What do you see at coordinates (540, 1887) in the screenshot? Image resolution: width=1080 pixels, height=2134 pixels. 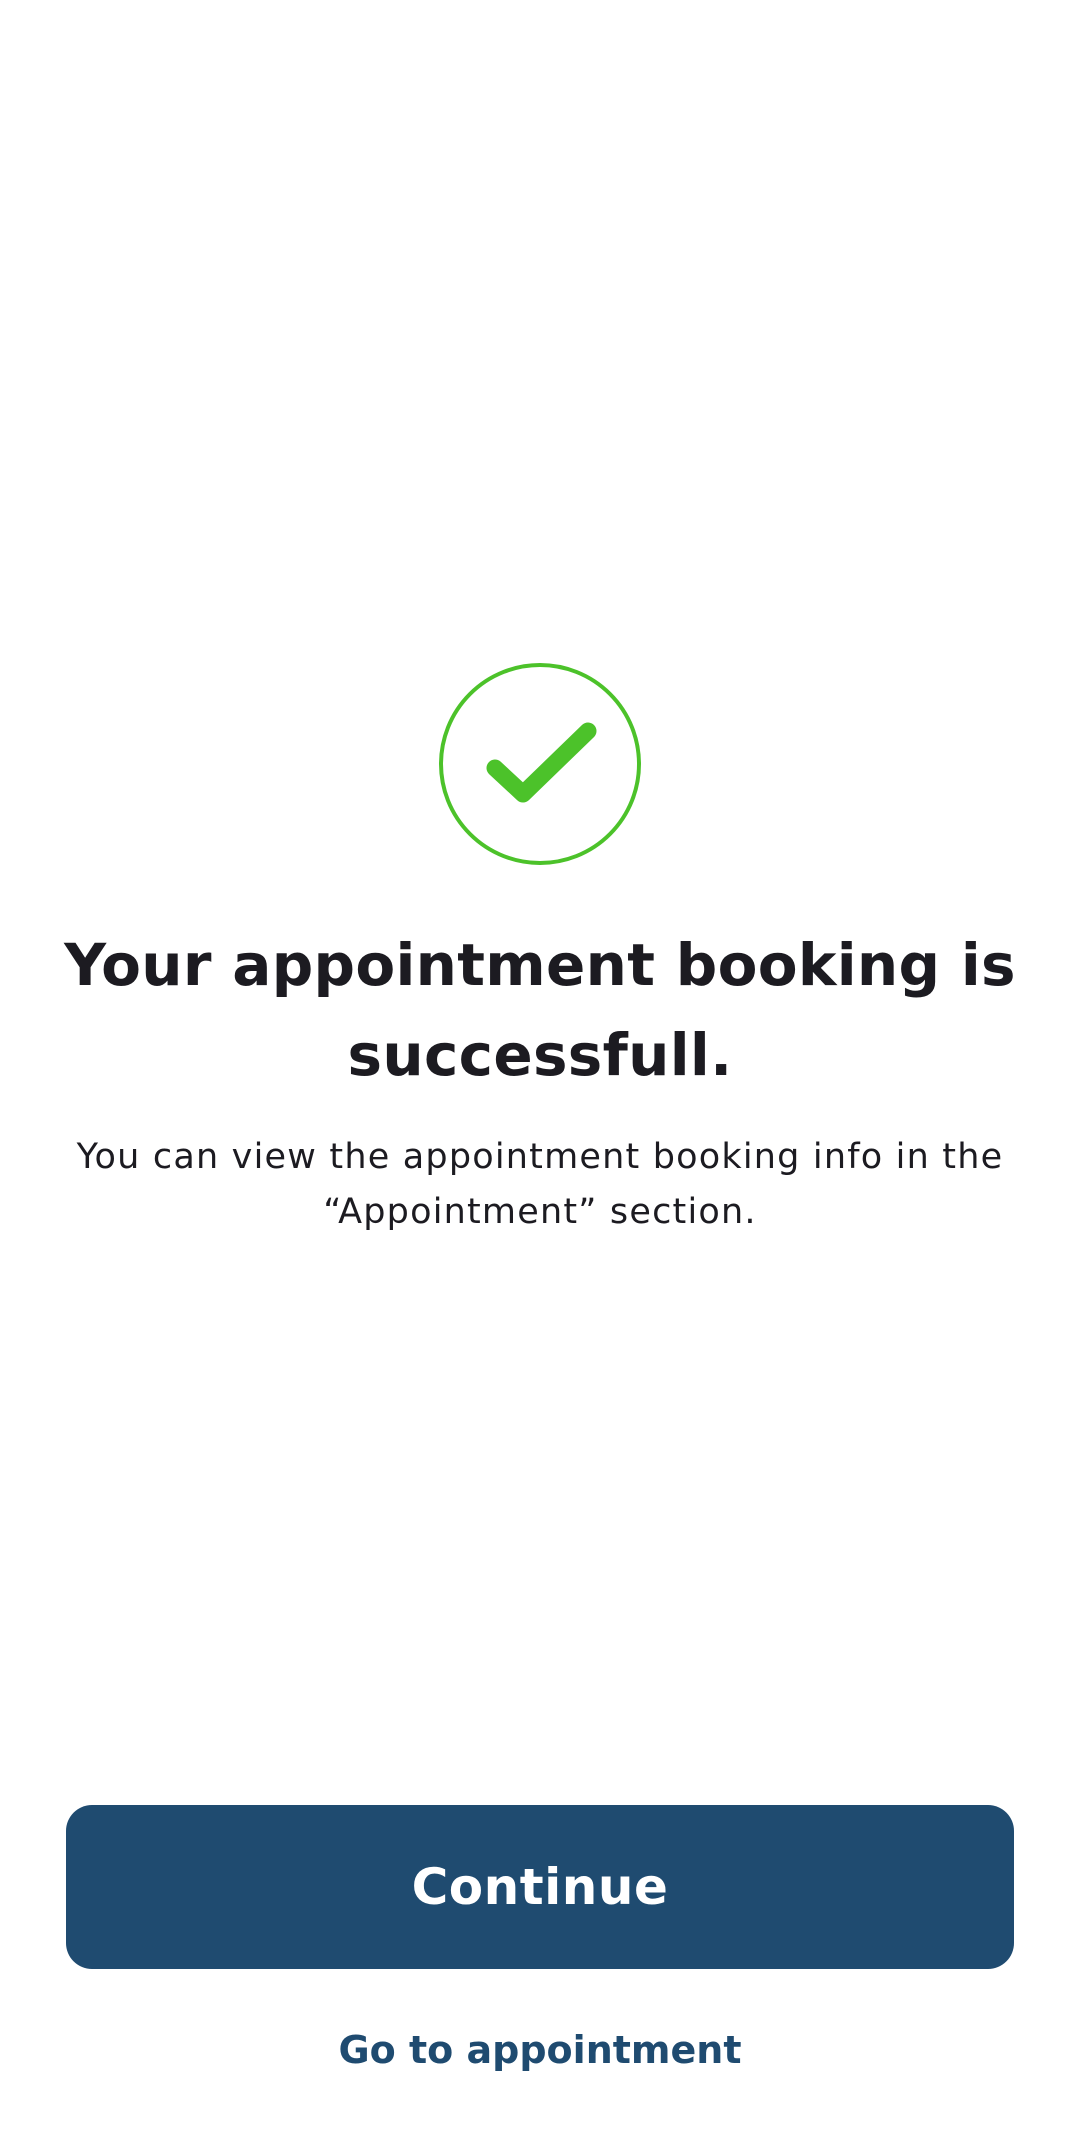 I see `continue-button: Continue` at bounding box center [540, 1887].